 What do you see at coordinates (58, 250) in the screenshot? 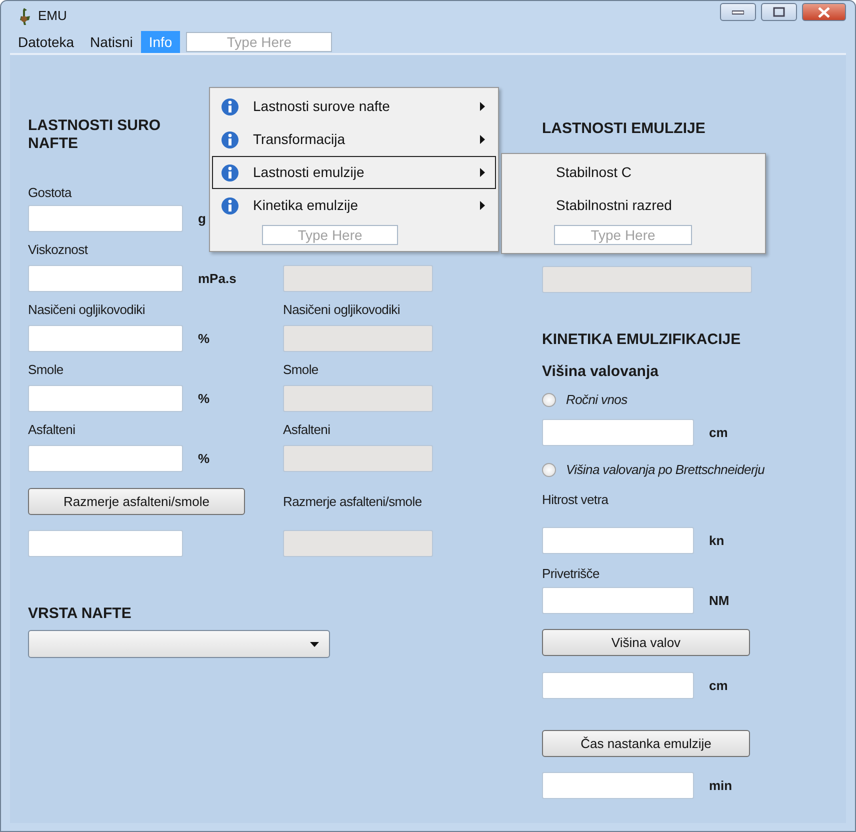
I see `field-label: Viskoznost` at bounding box center [58, 250].